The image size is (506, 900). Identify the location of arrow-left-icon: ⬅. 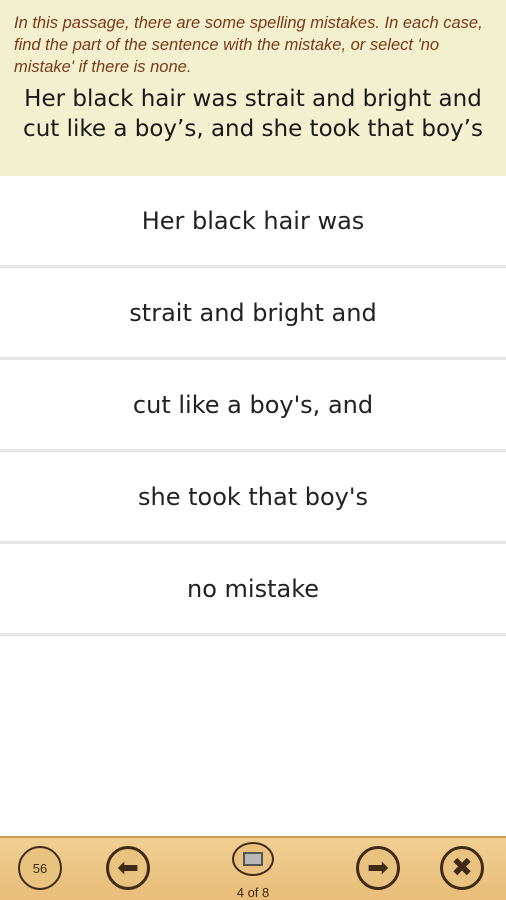
(128, 868).